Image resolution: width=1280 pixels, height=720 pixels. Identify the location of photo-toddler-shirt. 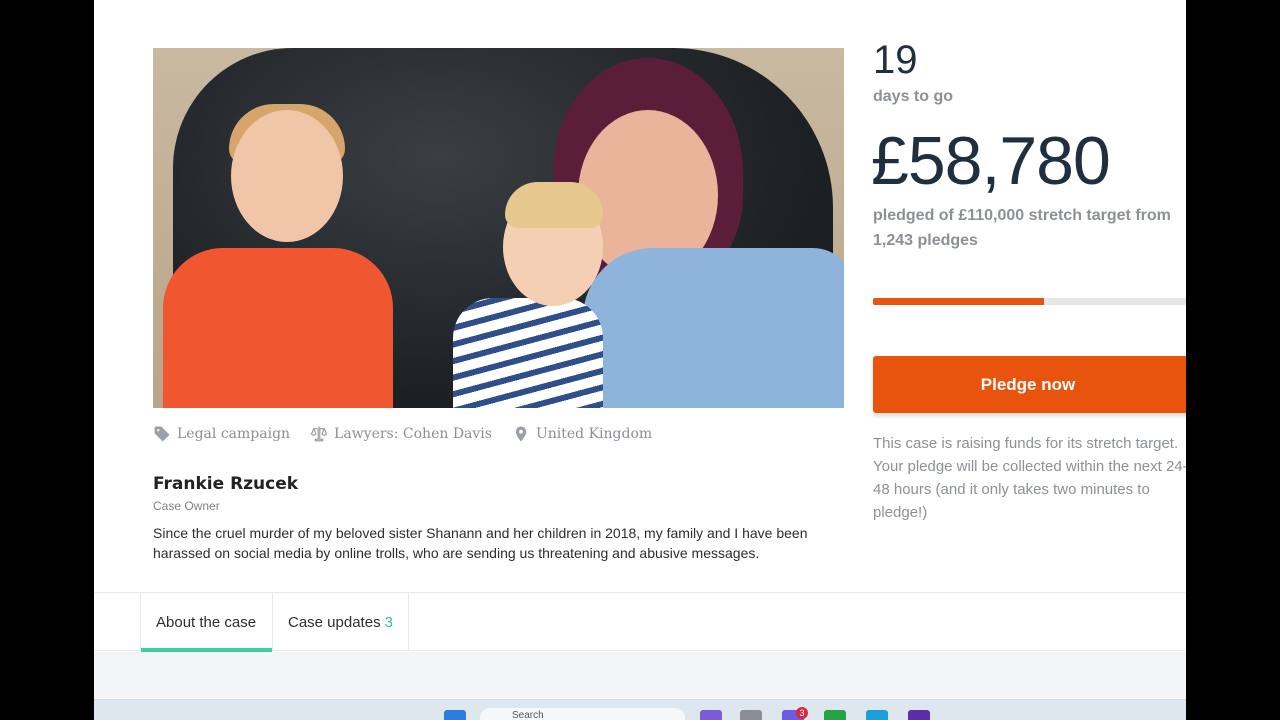
(528, 353).